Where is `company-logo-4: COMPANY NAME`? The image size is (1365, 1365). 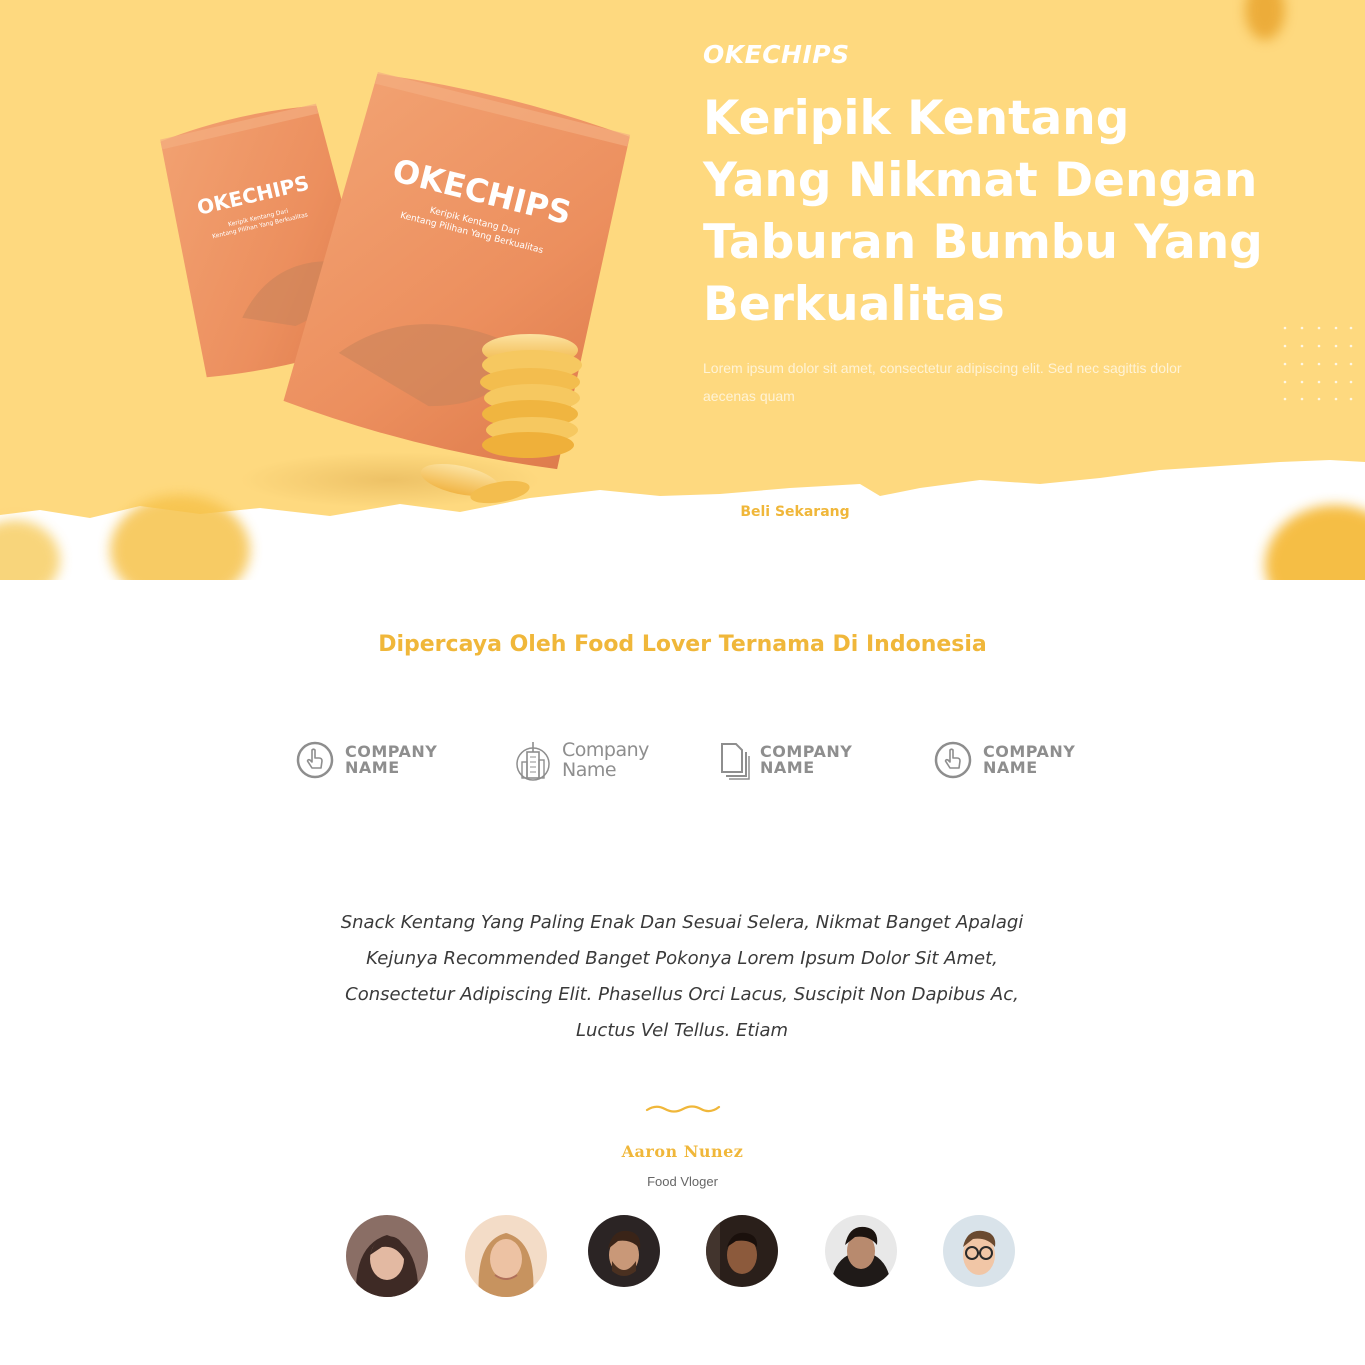
company-logo-4: COMPANY NAME is located at coordinates (1004, 760).